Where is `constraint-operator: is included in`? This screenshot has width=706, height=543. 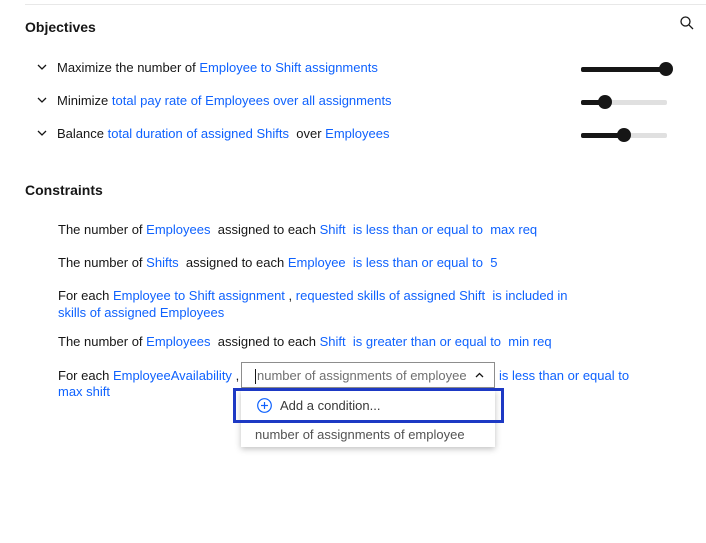
constraint-operator: is included in is located at coordinates (529, 295).